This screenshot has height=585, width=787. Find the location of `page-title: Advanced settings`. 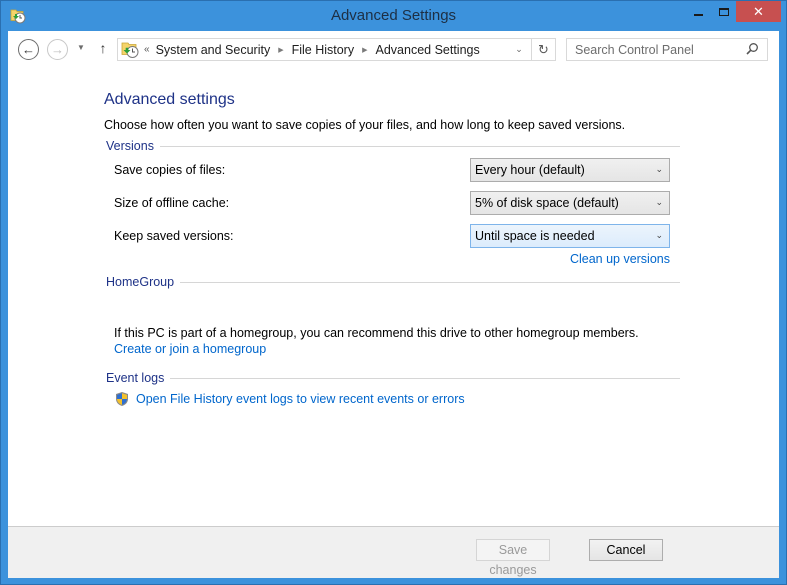

page-title: Advanced settings is located at coordinates (169, 99).